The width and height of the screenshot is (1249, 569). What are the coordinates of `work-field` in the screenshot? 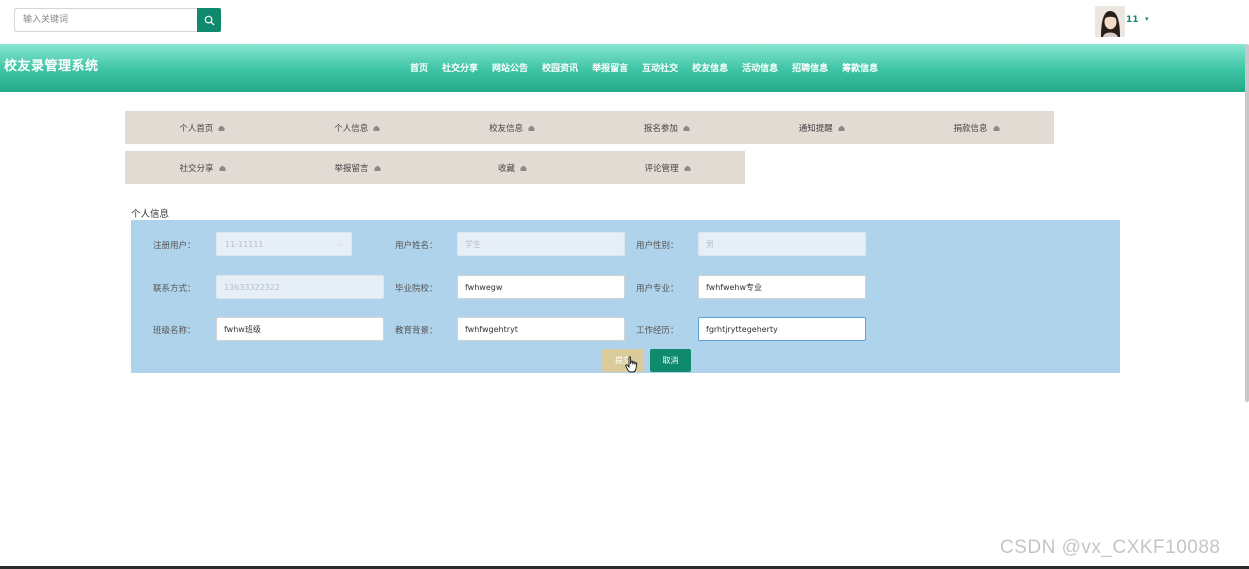 It's located at (782, 329).